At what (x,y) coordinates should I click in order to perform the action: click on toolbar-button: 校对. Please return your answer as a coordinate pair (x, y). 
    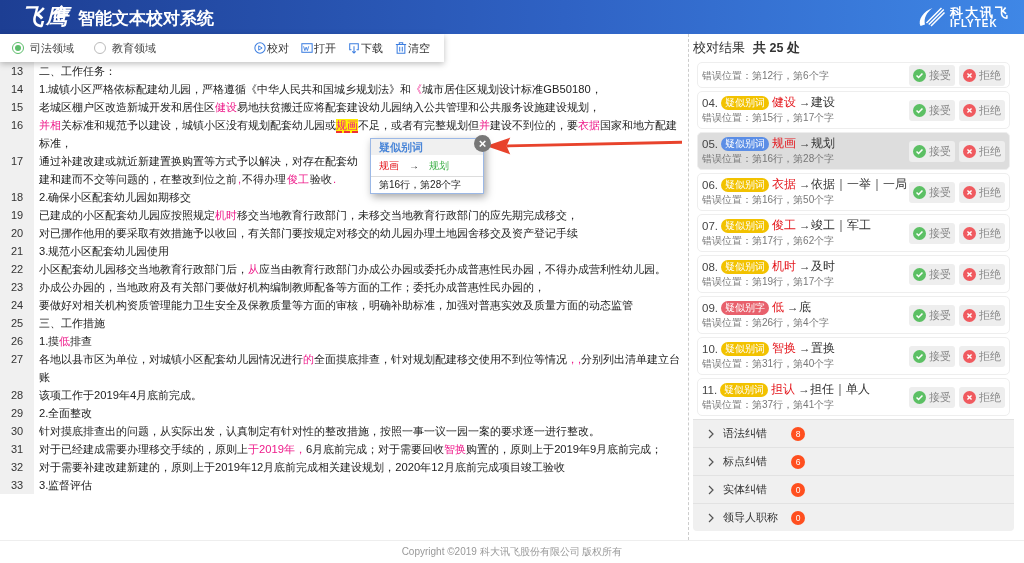
    Looking at the image, I should click on (271, 48).